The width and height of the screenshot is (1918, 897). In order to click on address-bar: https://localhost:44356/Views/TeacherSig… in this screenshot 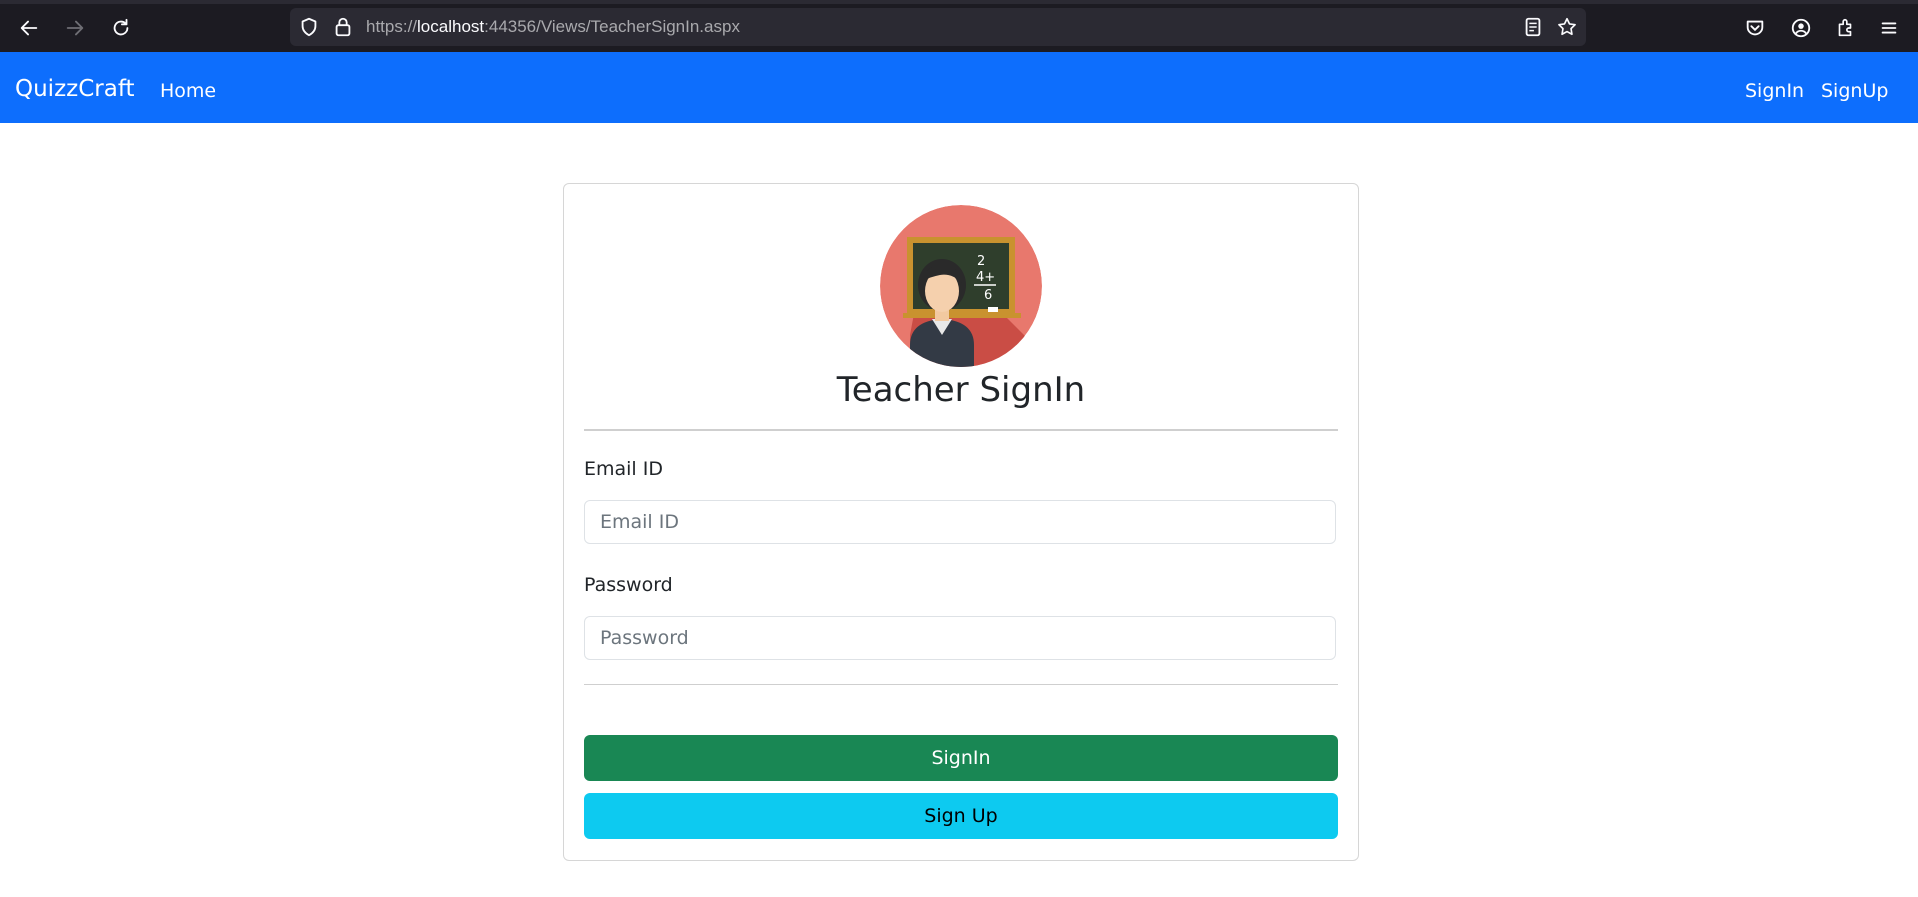, I will do `click(938, 27)`.